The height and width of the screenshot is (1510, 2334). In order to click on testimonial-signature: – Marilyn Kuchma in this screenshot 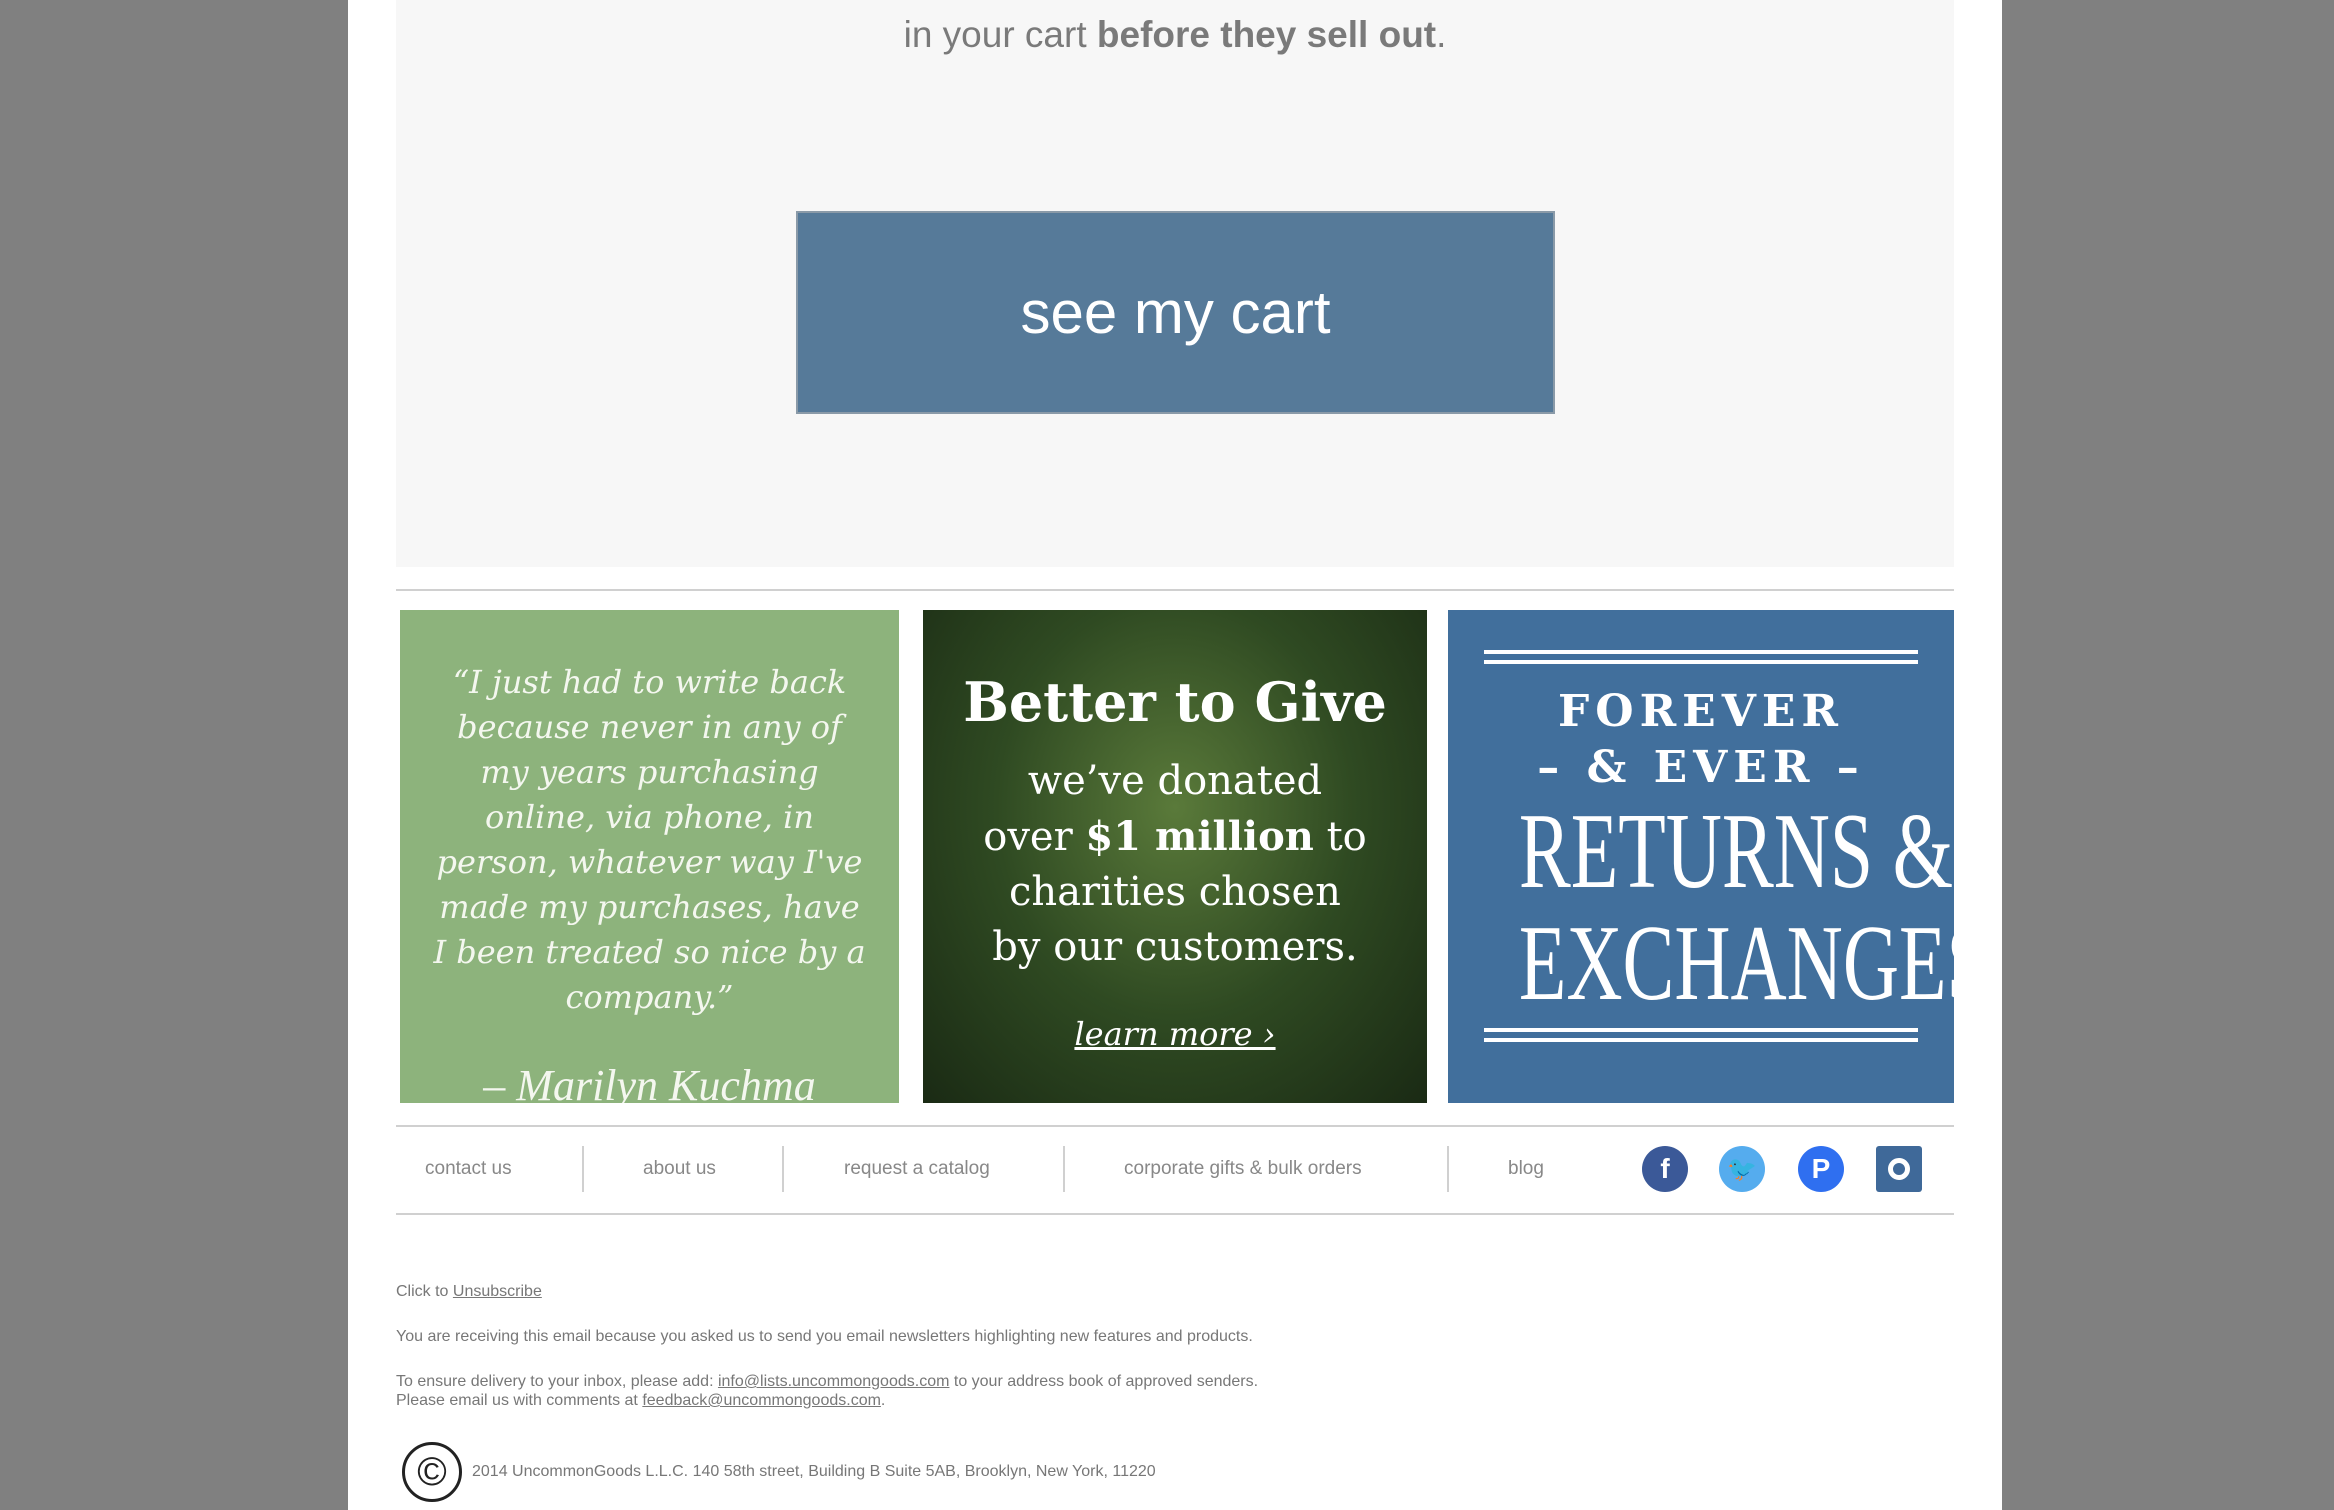, I will do `click(649, 1082)`.